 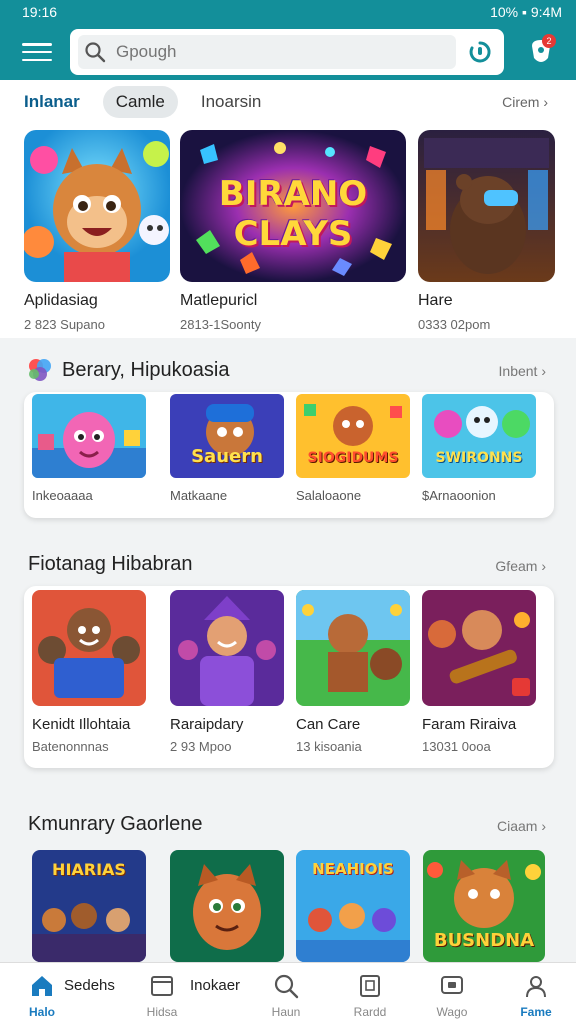 What do you see at coordinates (227, 906) in the screenshot?
I see `game-tile` at bounding box center [227, 906].